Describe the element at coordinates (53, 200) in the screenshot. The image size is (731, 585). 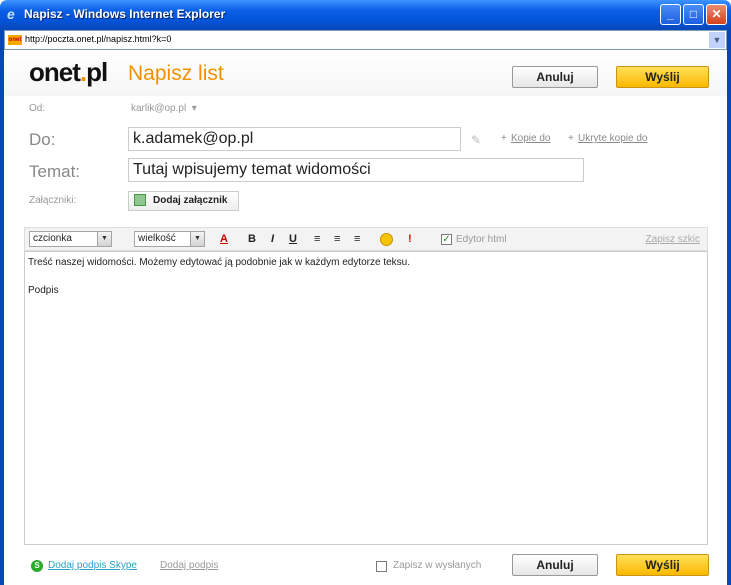
I see `attachments-label: Załączniki:` at that location.